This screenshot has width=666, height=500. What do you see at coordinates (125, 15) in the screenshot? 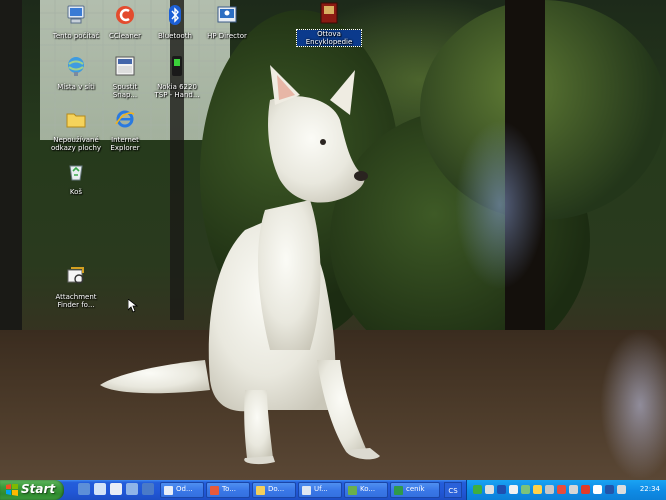
I see `ccleaner-icon` at bounding box center [125, 15].